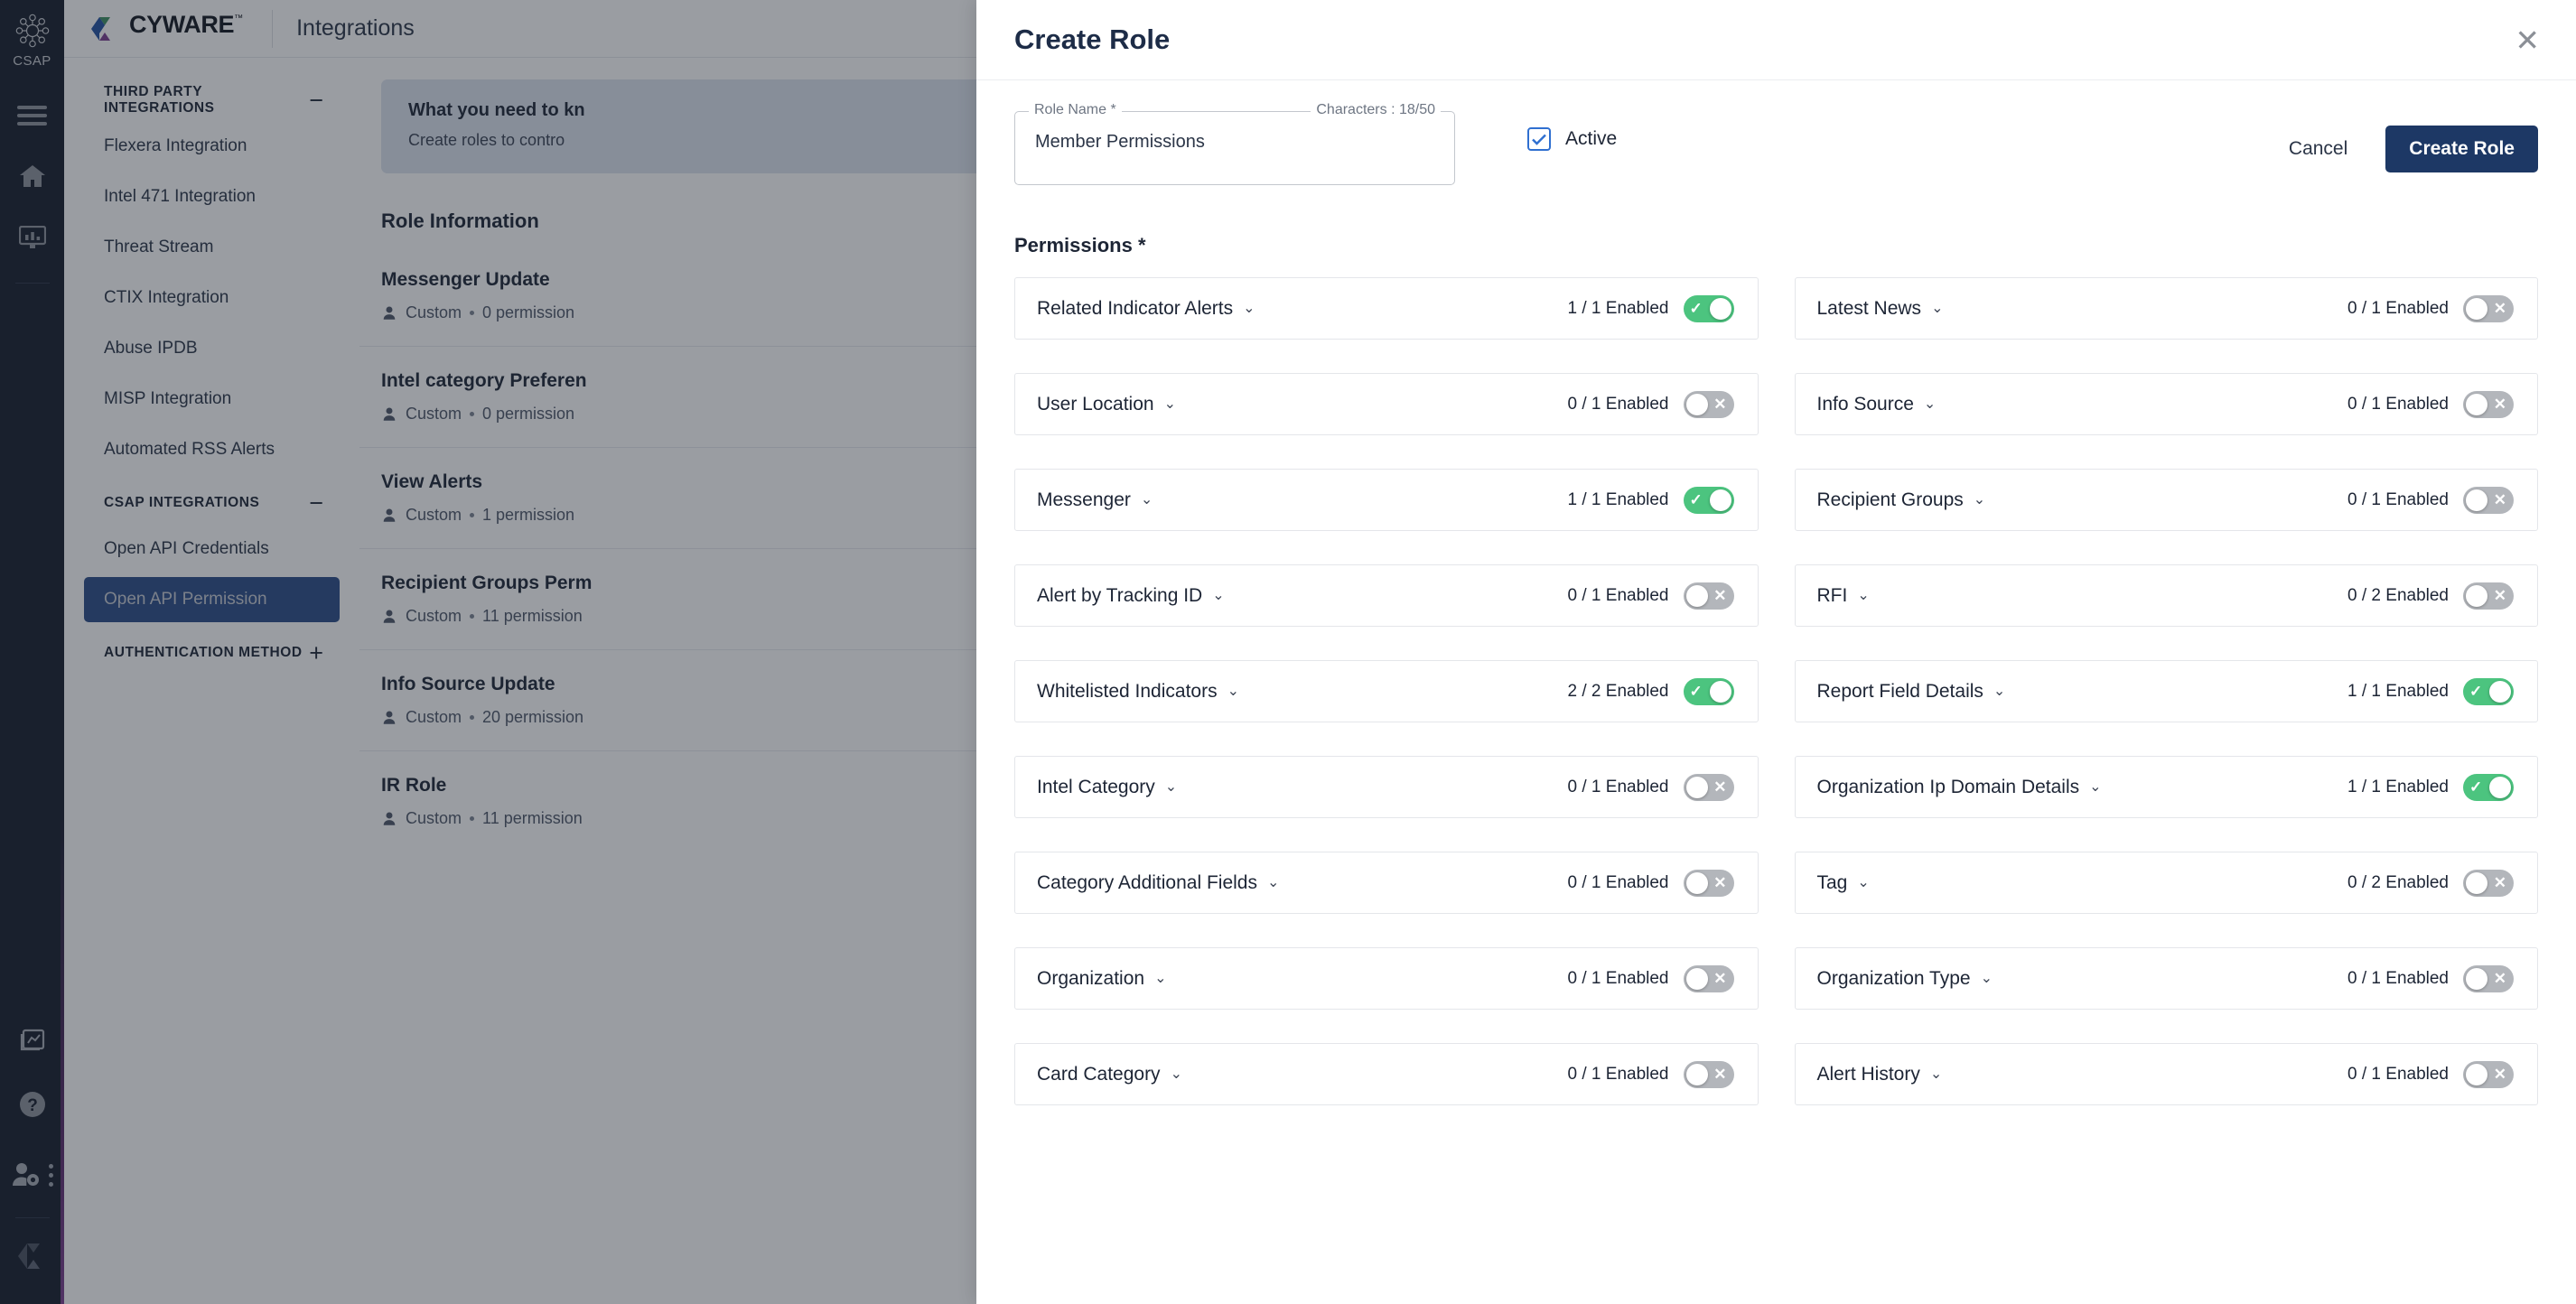 The width and height of the screenshot is (2576, 1304). I want to click on permission-row: Report Field Details ⌄ 1 / 1 Enabled ✓, so click(2166, 691).